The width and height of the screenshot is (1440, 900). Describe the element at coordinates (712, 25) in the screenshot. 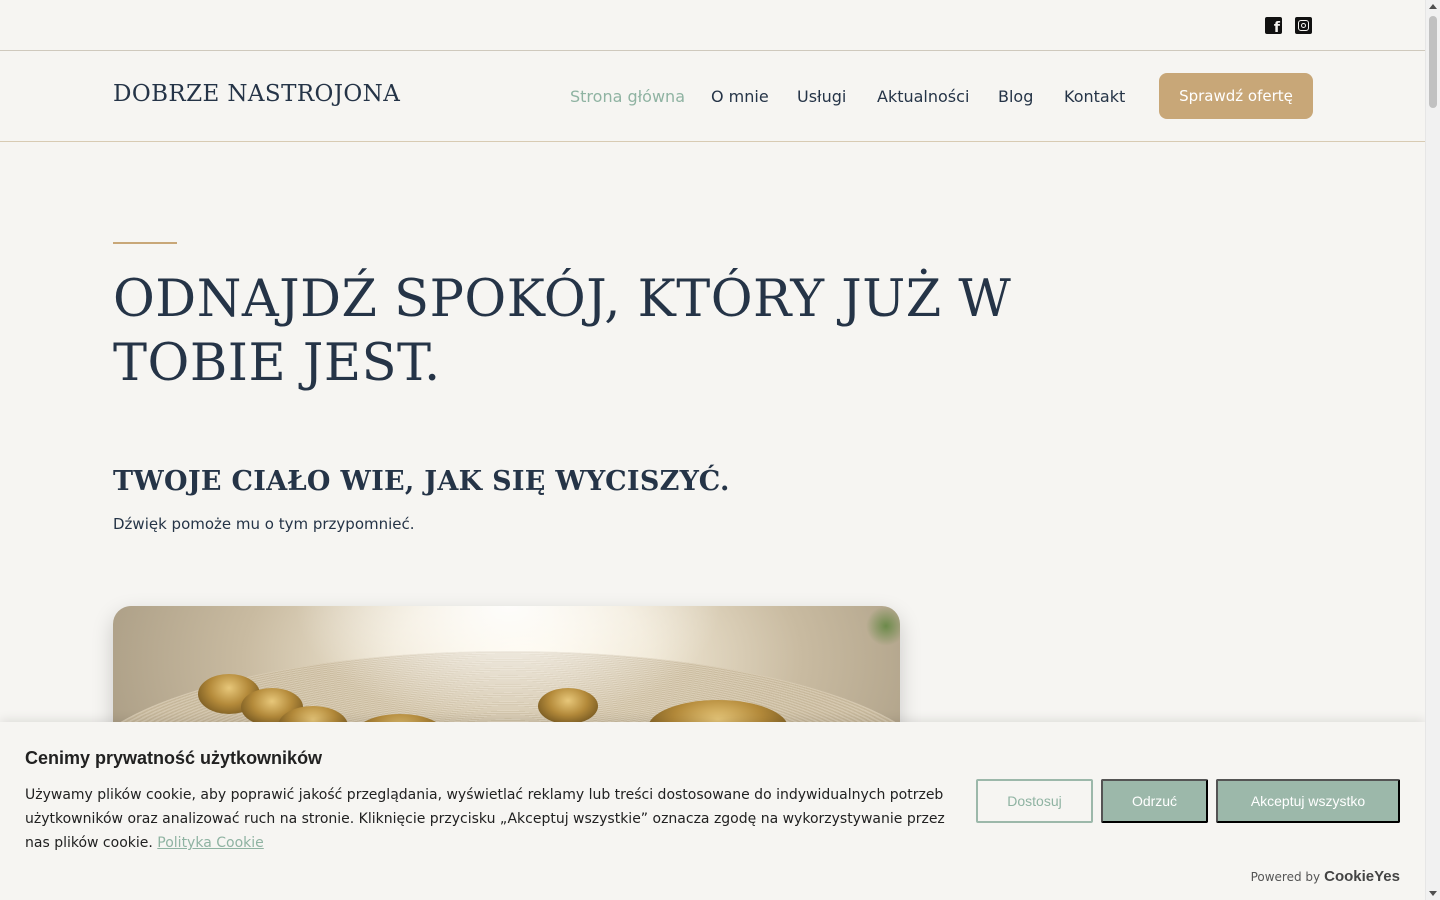

I see `social-top-bar` at that location.